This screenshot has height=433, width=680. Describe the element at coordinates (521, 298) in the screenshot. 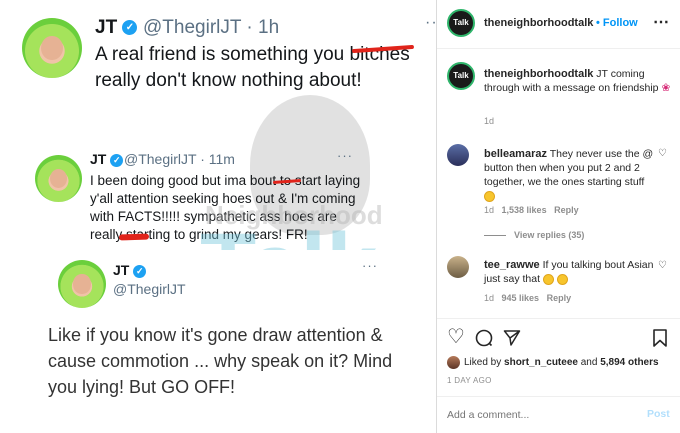

I see `comment-likes: 945 likes` at that location.